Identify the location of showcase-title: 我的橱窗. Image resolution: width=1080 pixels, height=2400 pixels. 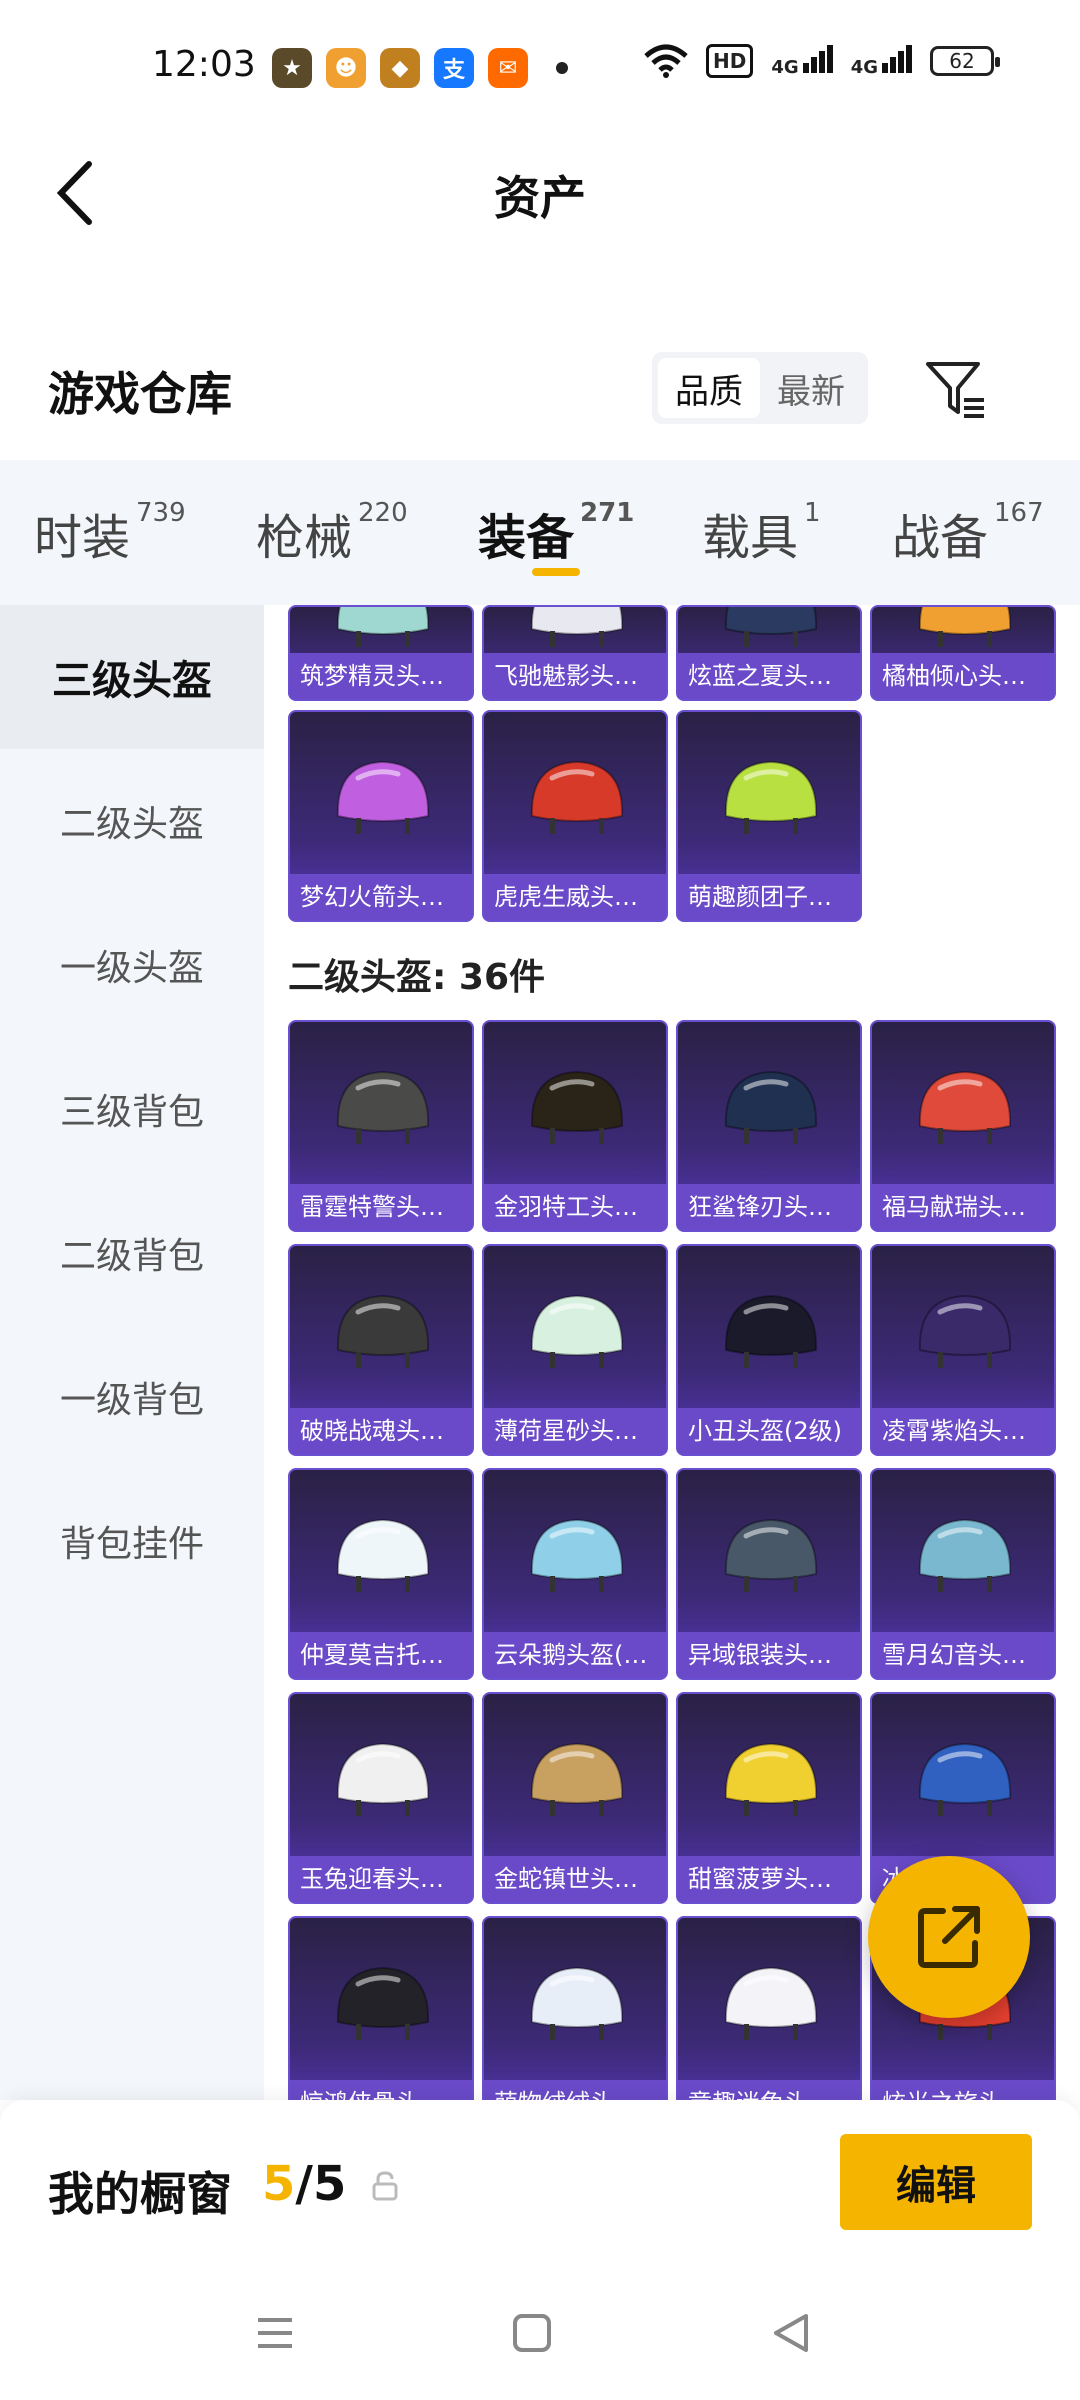
(140, 2194).